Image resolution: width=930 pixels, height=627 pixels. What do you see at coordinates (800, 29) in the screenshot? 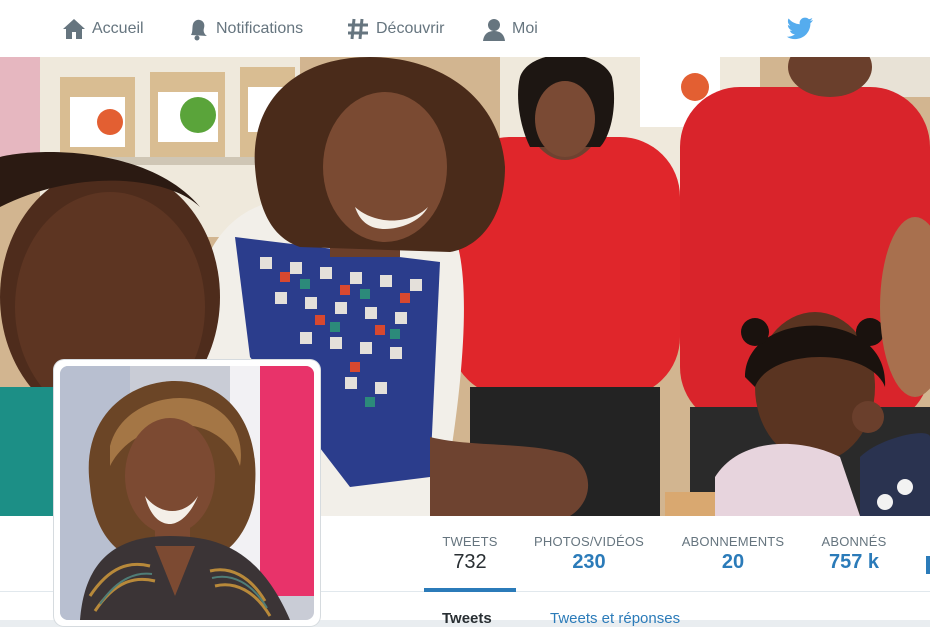
I see `twitter-bird-icon` at bounding box center [800, 29].